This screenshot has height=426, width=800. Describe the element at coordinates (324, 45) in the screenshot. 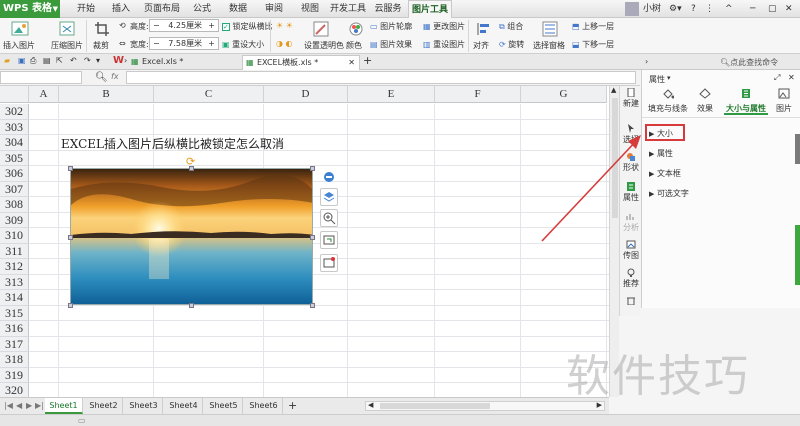

I see `set-transparent-button: 设置透明色` at that location.